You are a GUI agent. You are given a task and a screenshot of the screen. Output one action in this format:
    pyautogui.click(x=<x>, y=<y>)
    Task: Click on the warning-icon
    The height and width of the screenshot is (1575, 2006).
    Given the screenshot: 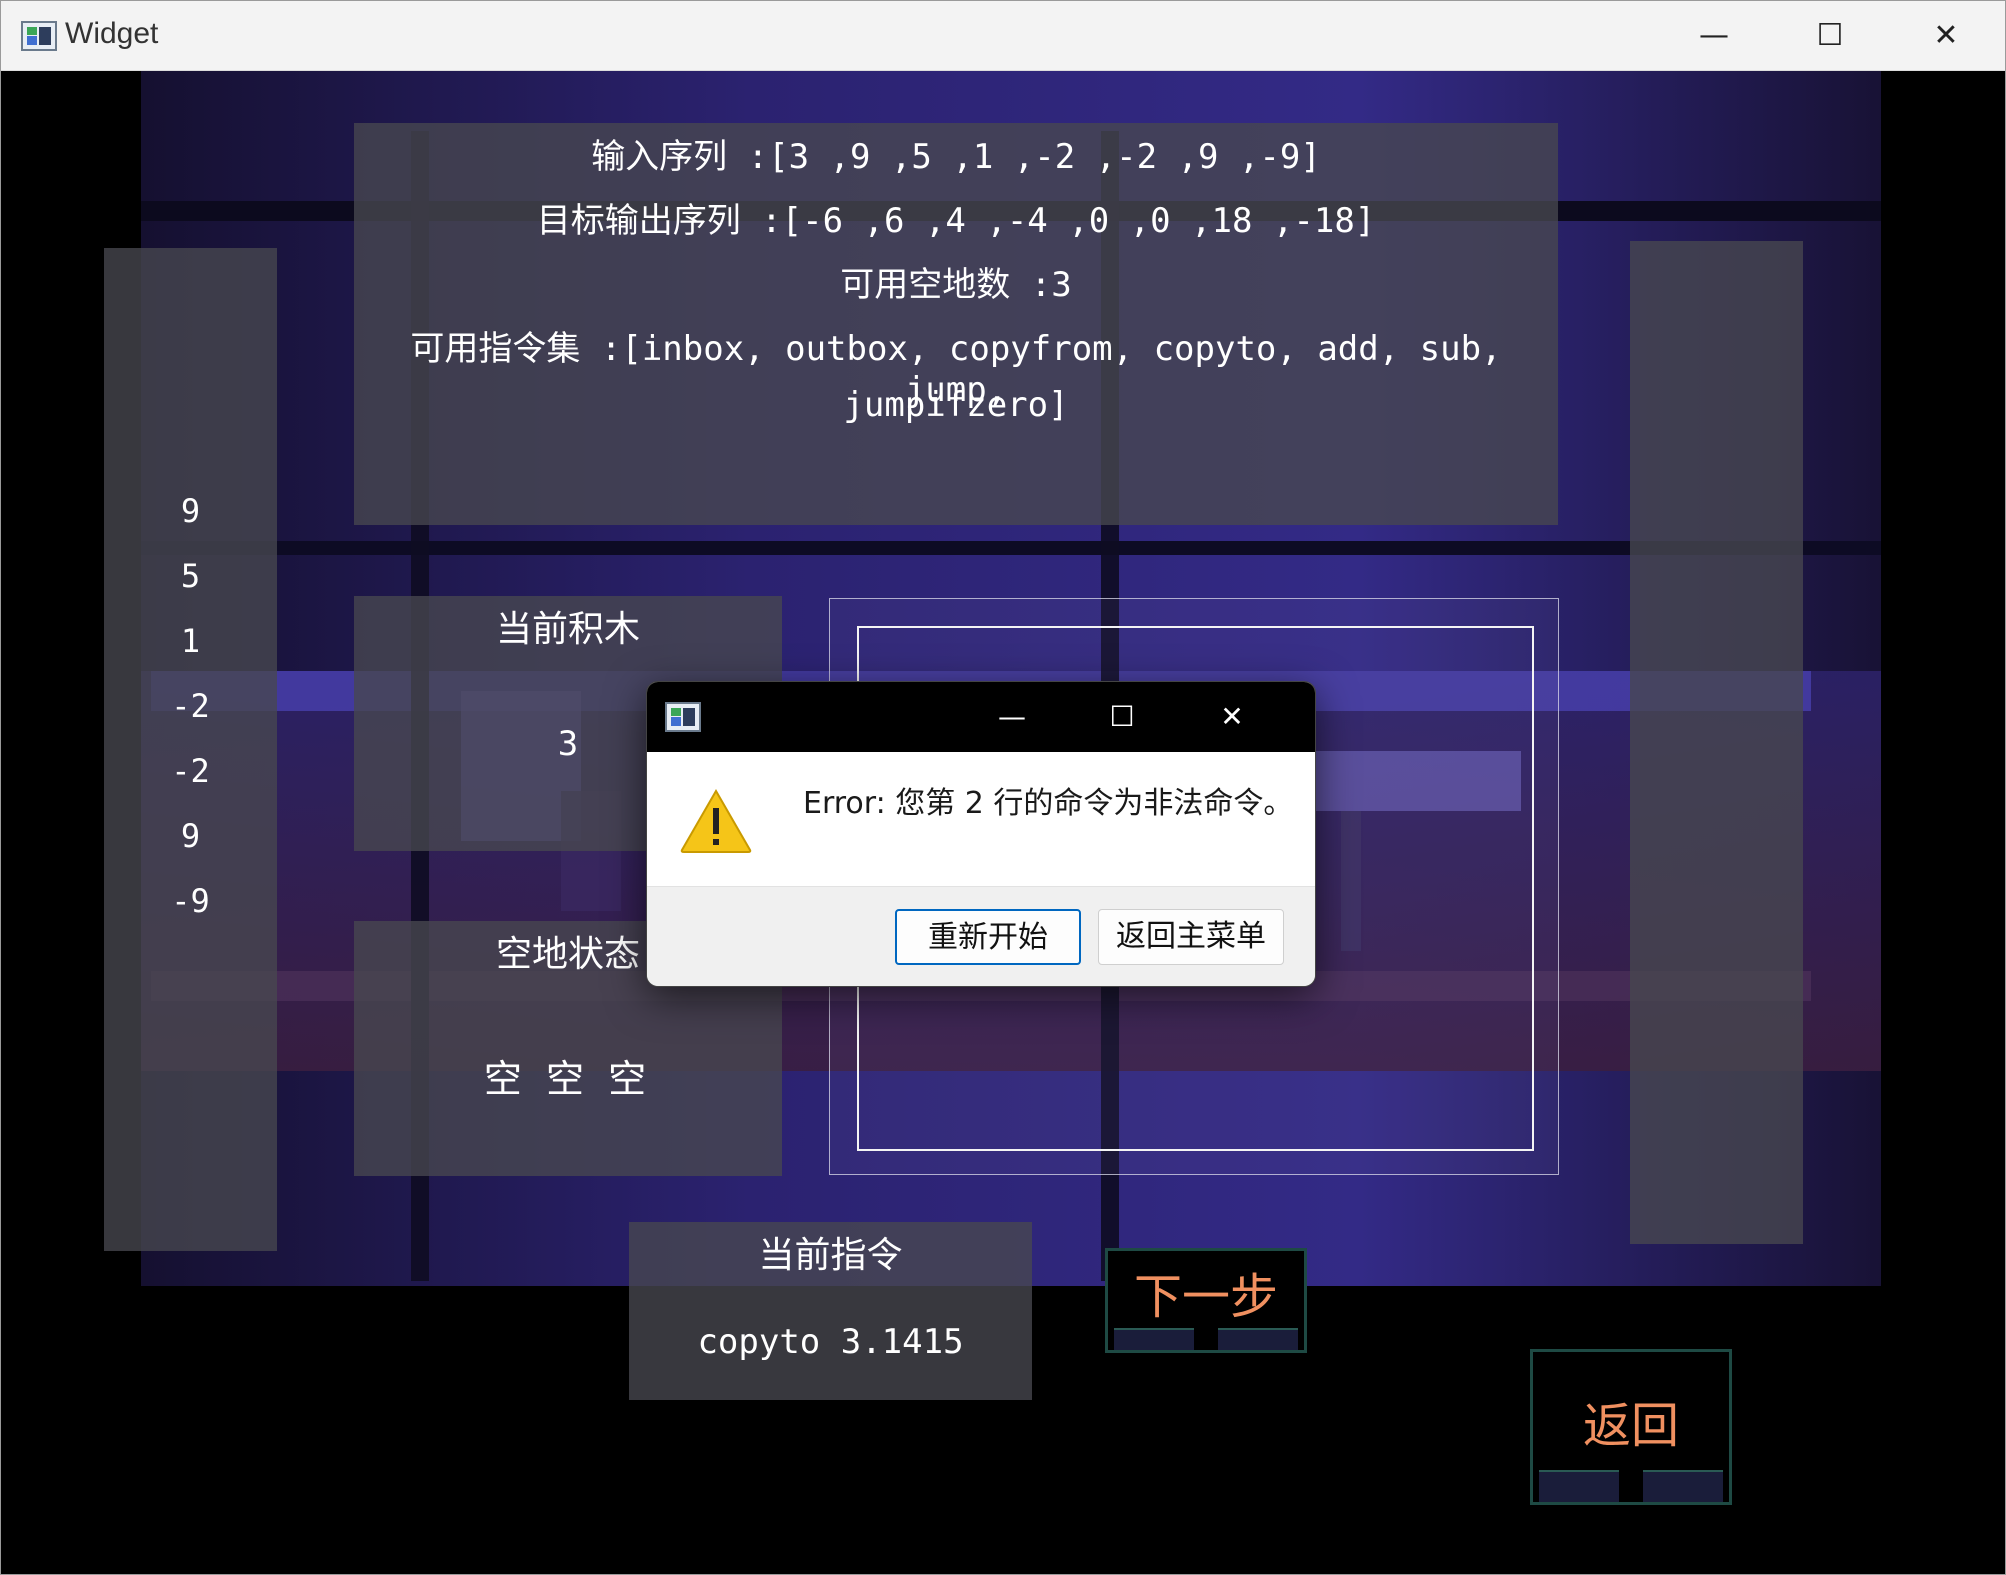 What is the action you would take?
    pyautogui.click(x=716, y=820)
    